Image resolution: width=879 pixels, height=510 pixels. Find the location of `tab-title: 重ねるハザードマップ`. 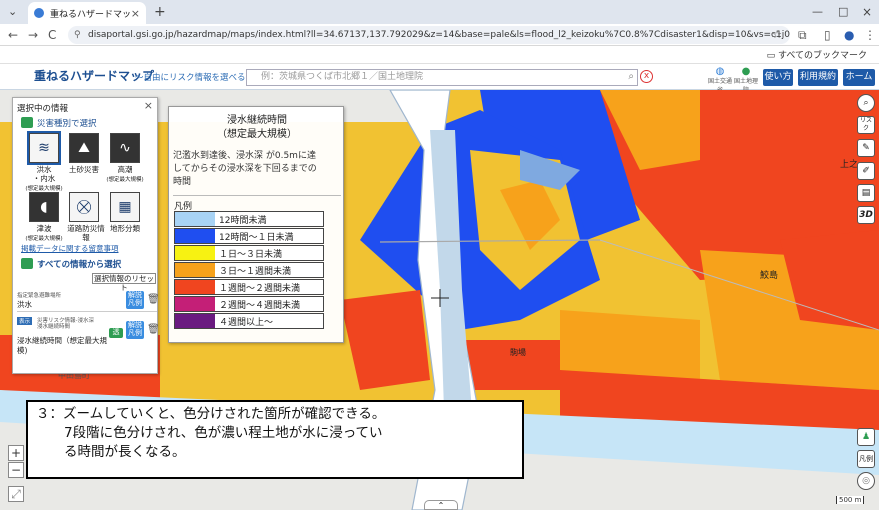

tab-title: 重ねるハザードマップ is located at coordinates (90, 14).